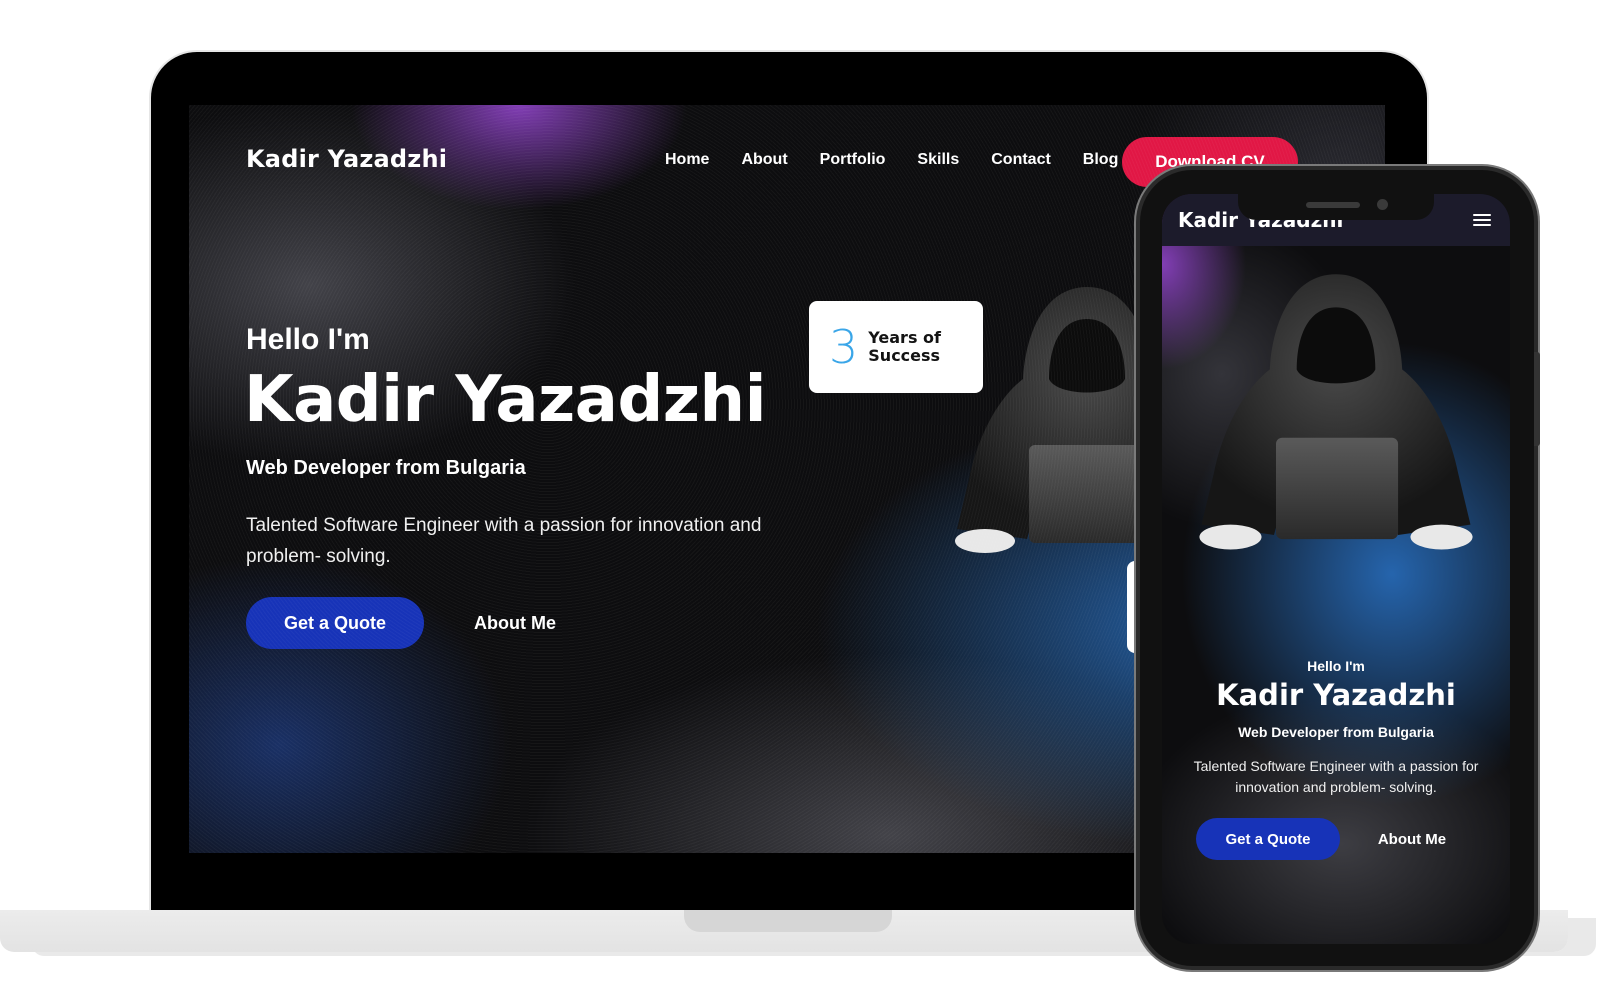 The width and height of the screenshot is (1600, 1000). I want to click on phone-side-button, so click(1537, 399).